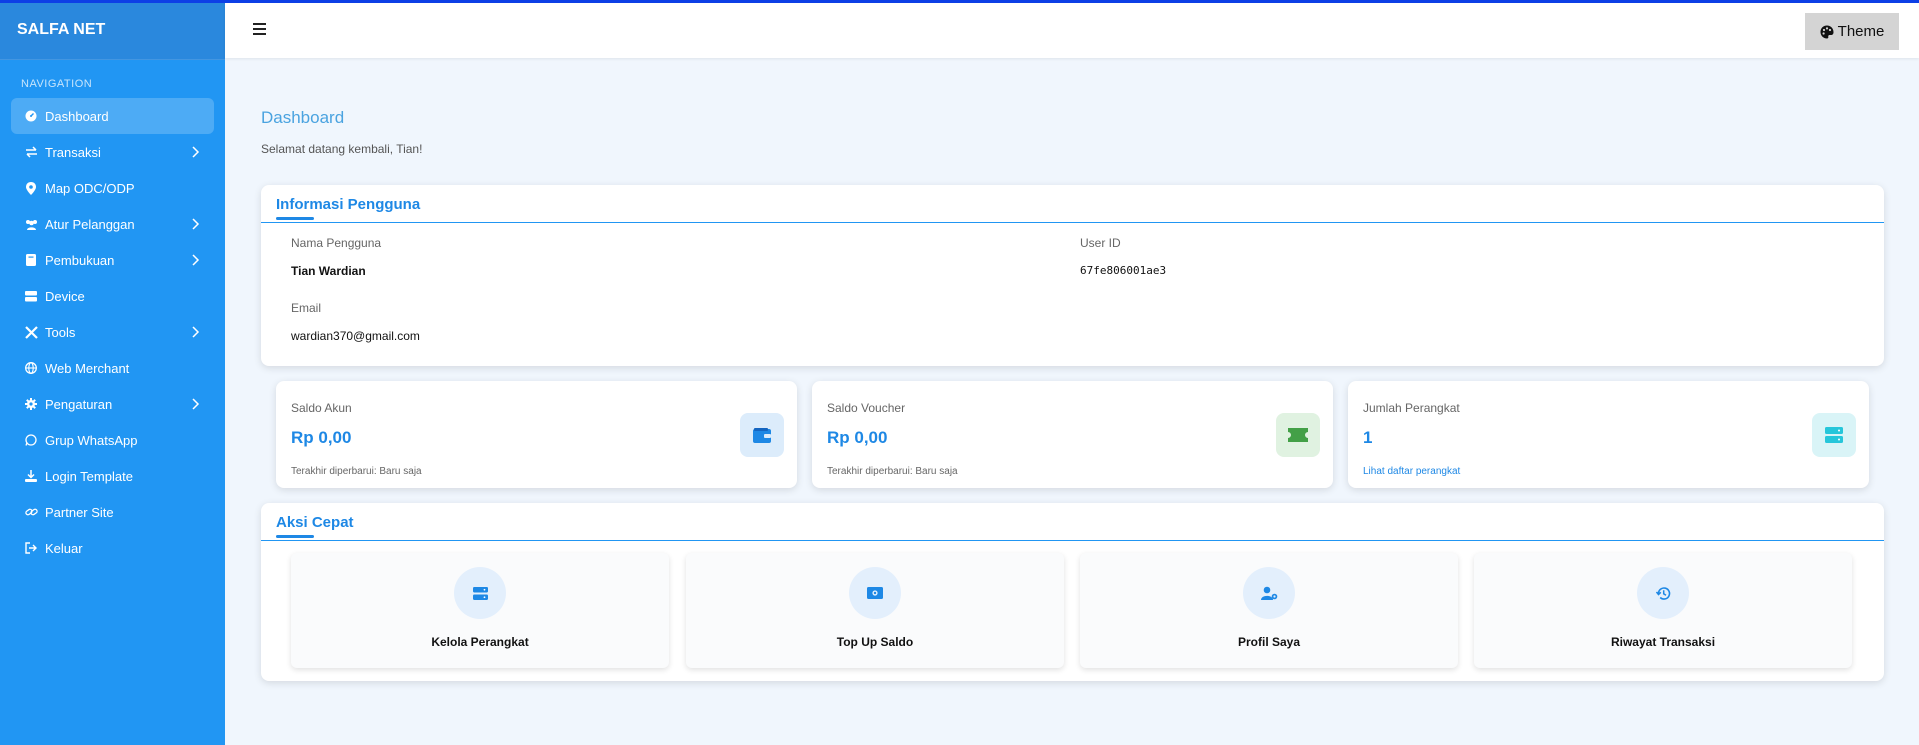  I want to click on sidebar-item-label: Dashboard, so click(77, 116).